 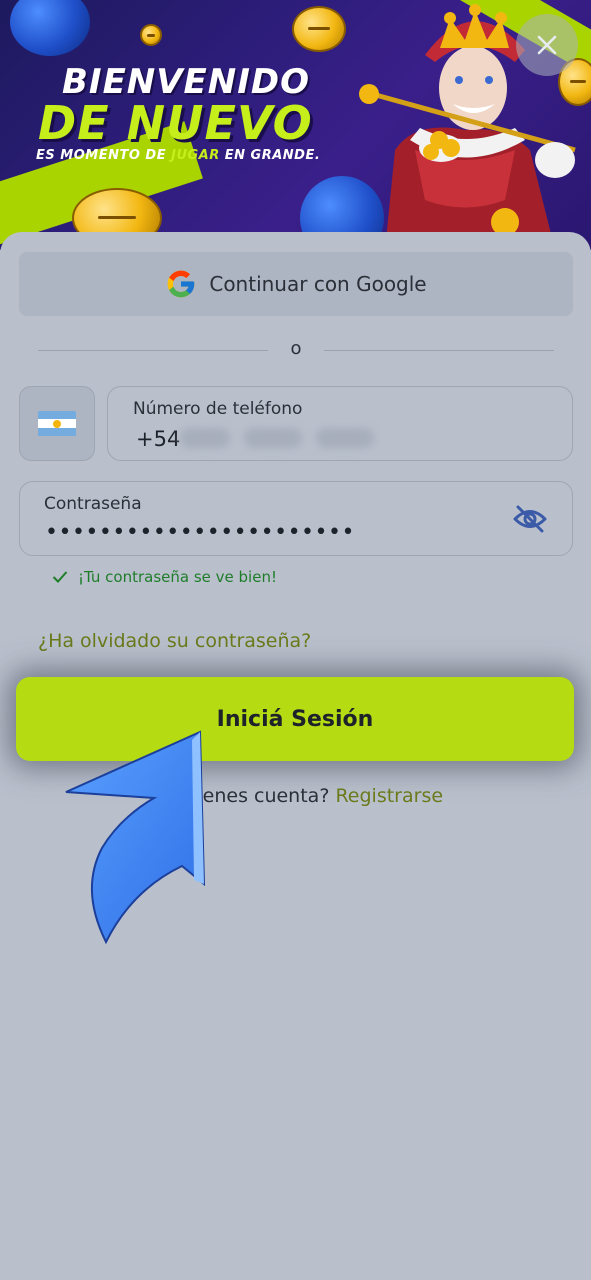 I want to click on argentina-flag-icon, so click(x=57, y=423).